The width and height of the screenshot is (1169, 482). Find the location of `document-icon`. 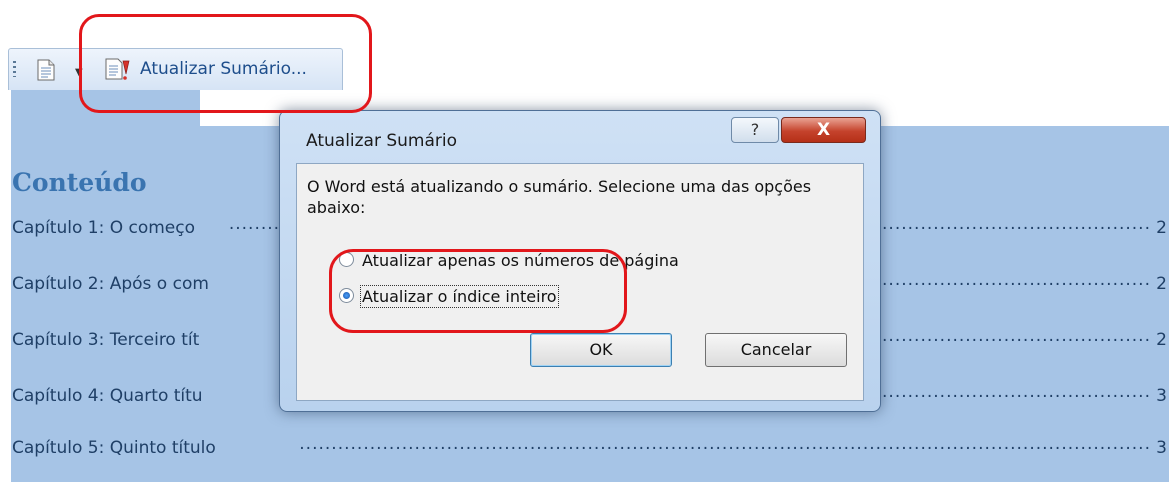

document-icon is located at coordinates (46, 70).